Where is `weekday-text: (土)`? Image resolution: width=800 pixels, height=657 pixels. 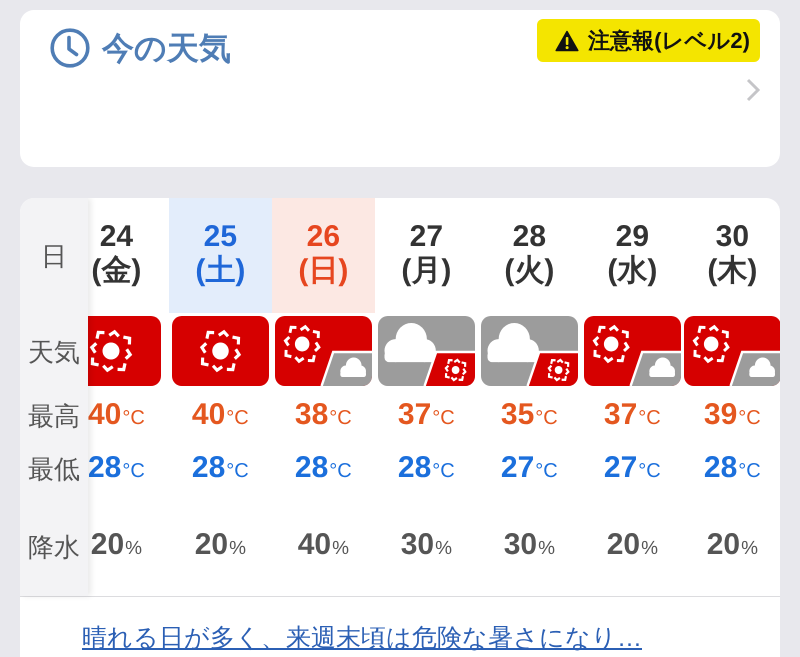 weekday-text: (土) is located at coordinates (220, 271).